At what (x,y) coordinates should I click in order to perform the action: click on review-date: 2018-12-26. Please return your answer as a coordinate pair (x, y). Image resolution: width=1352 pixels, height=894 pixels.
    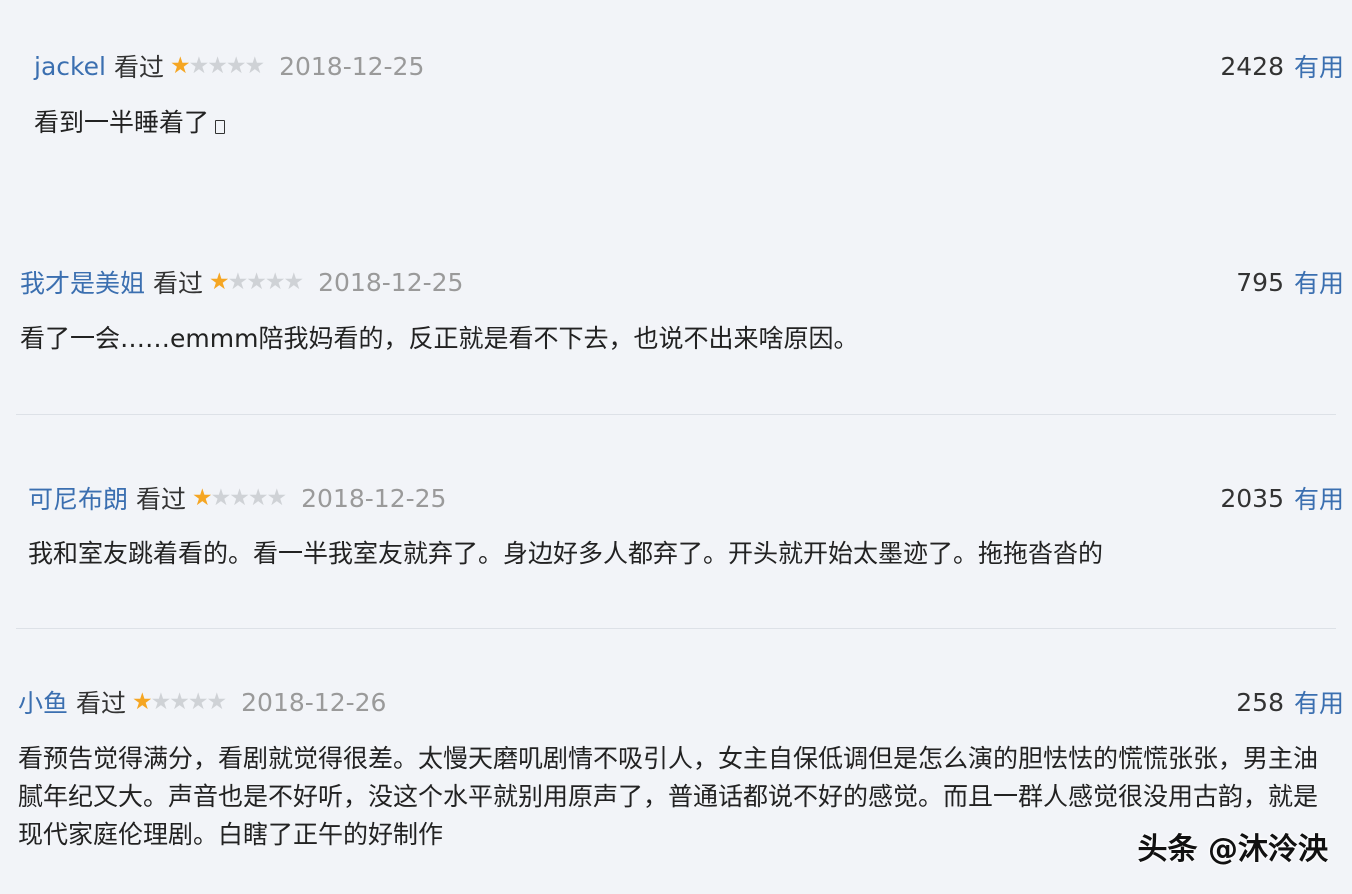
    Looking at the image, I should click on (314, 702).